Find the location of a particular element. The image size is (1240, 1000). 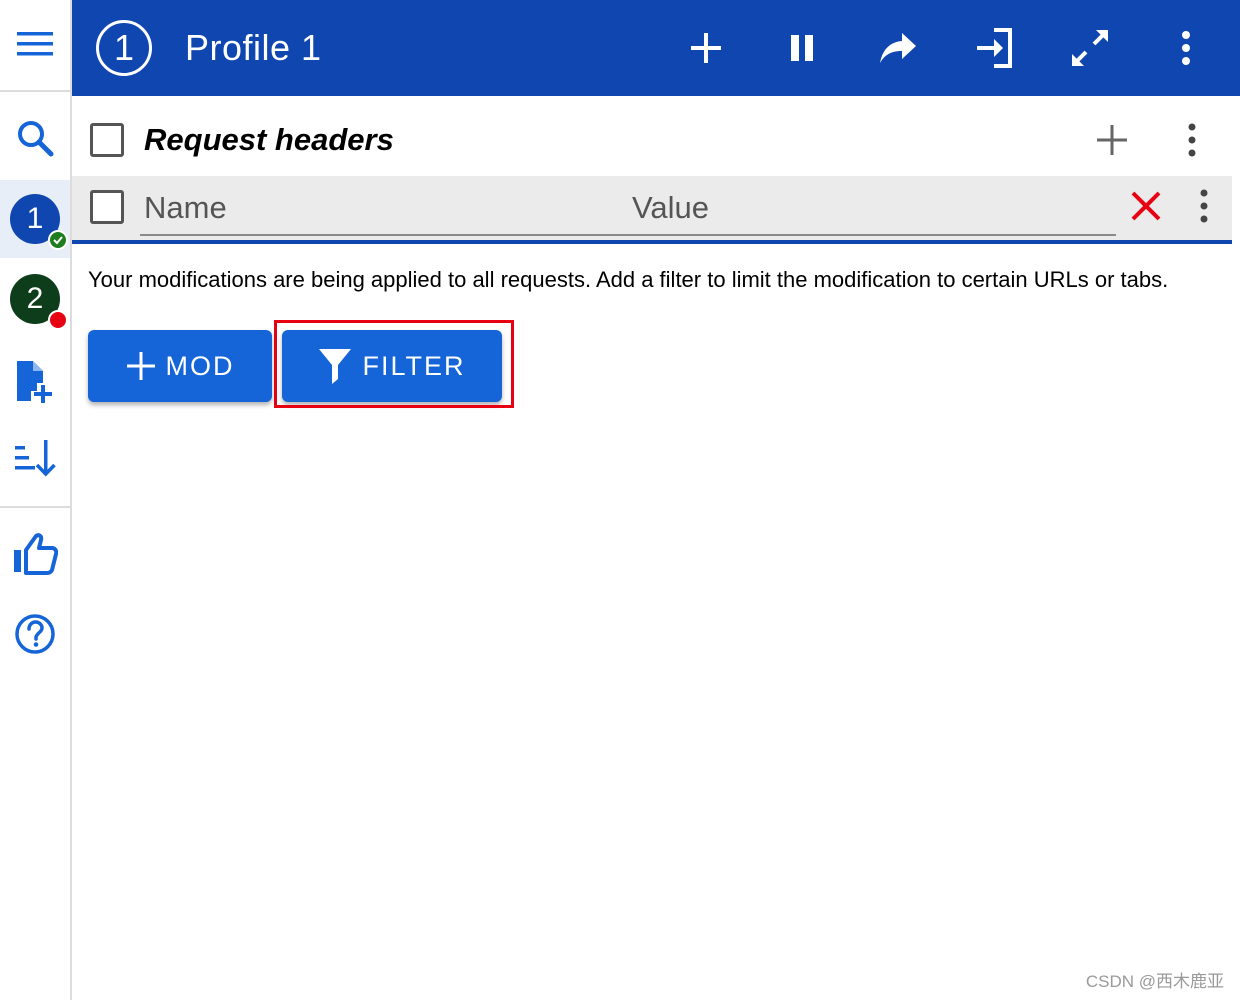

name-input is located at coordinates (379, 208).